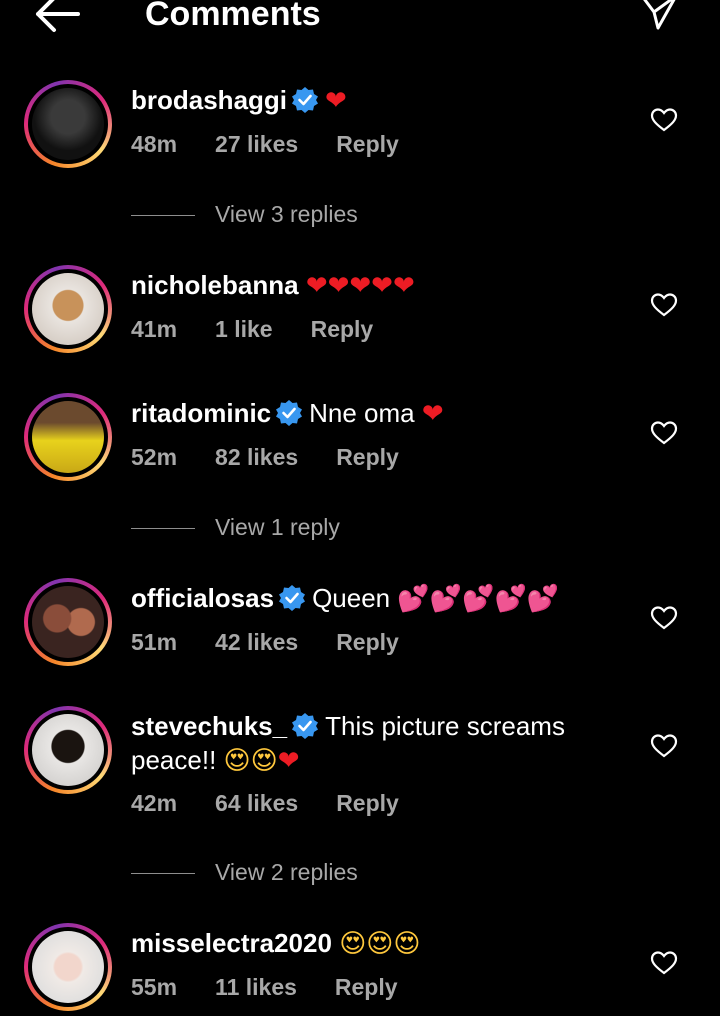 This screenshot has width=720, height=1016. I want to click on likes-count: 11 likes, so click(256, 987).